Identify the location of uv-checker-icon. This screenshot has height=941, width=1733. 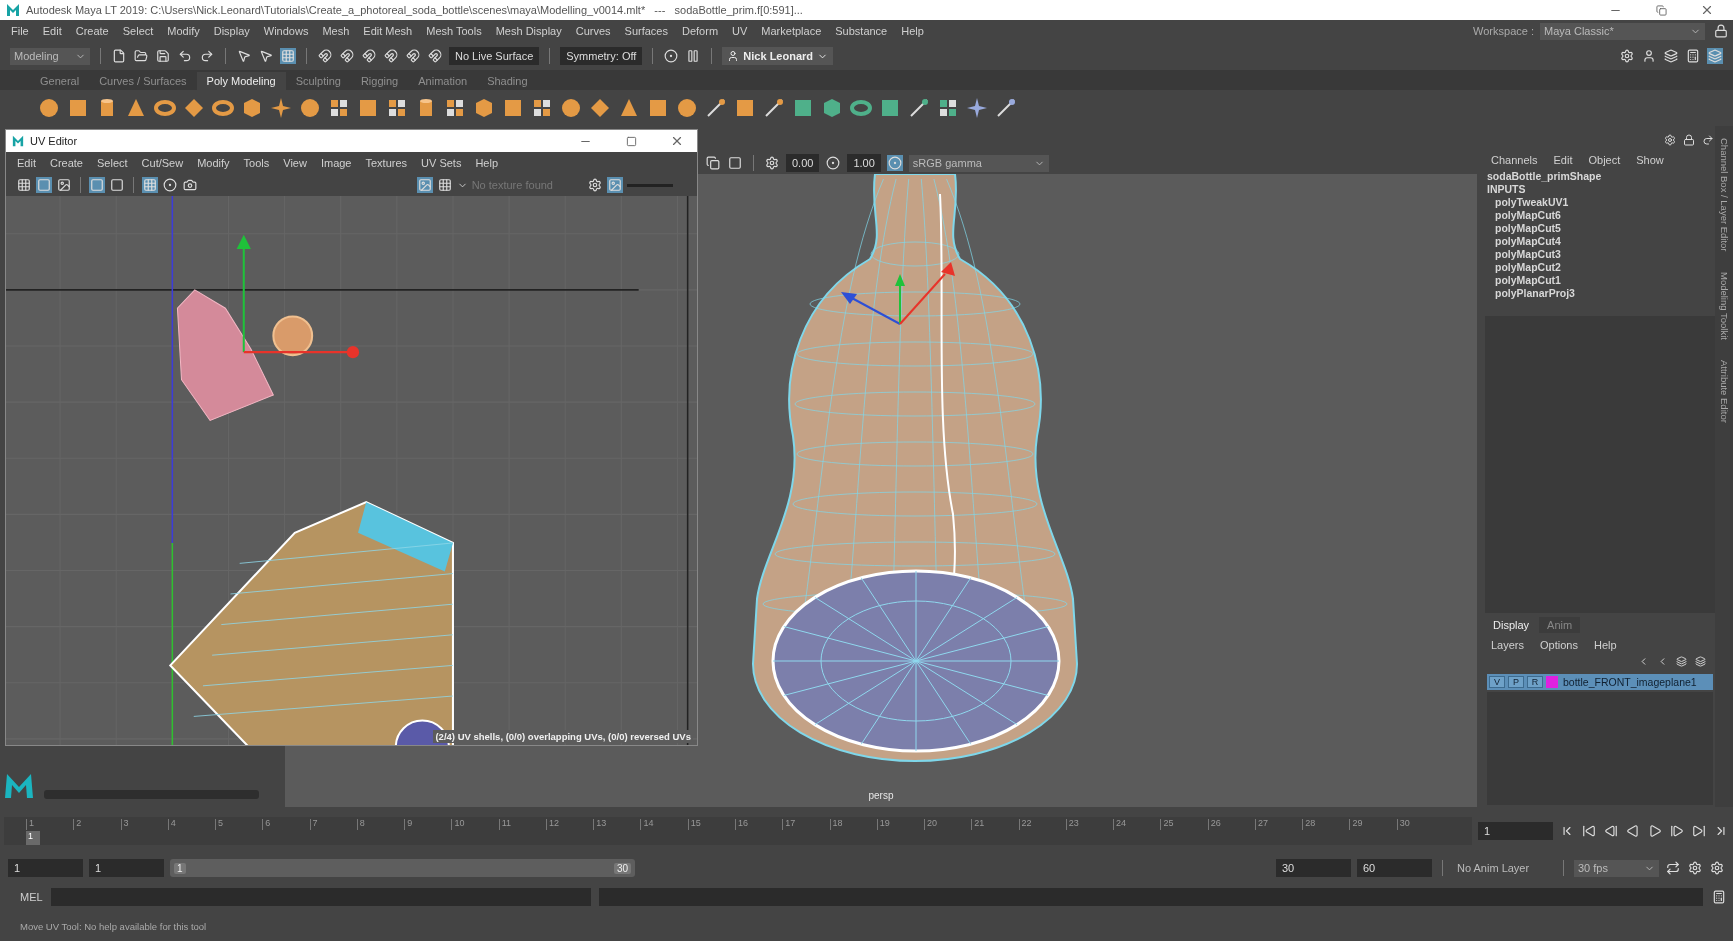
(150, 185).